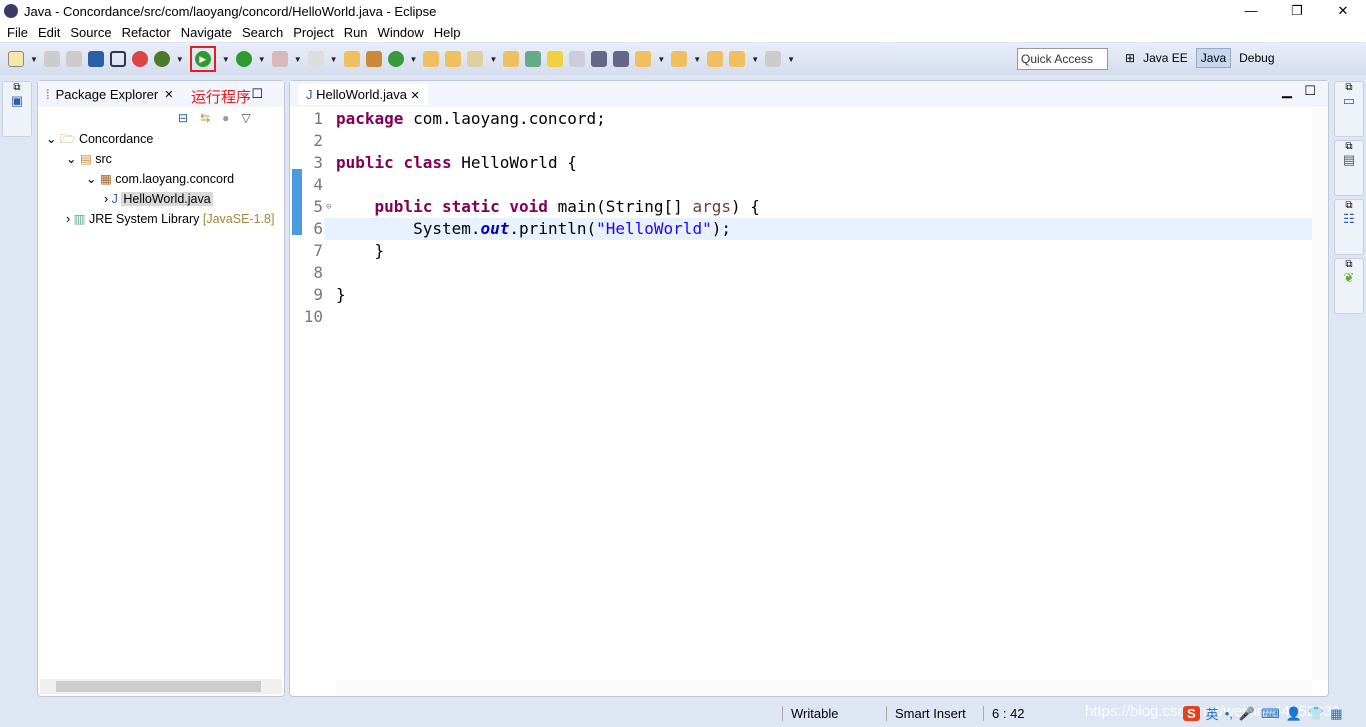 This screenshot has height=727, width=1366. I want to click on collapse-all-icon: ⊟, so click(183, 118).